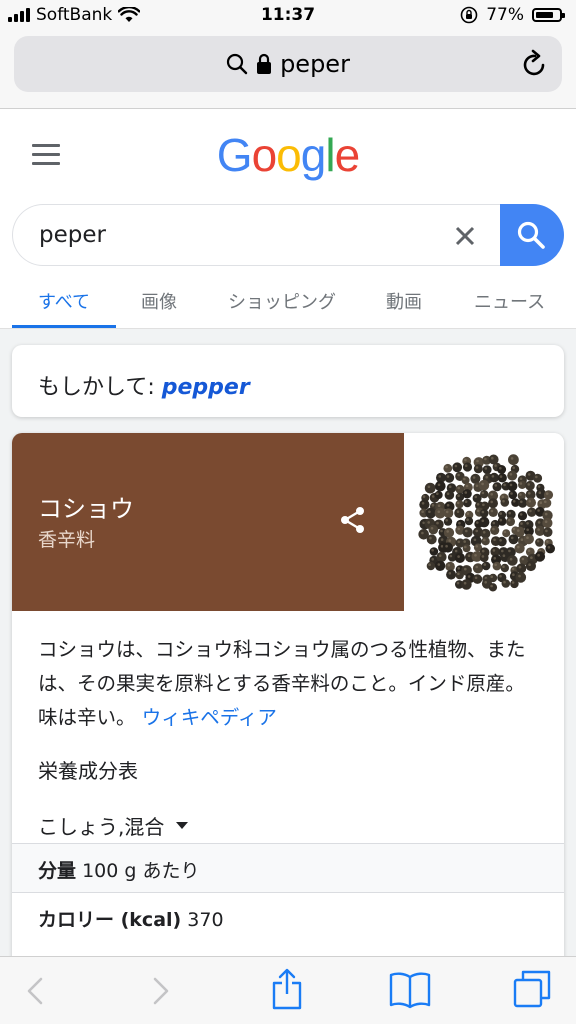 This screenshot has width=576, height=1024. I want to click on browser-toolbar: peper, so click(288, 70).